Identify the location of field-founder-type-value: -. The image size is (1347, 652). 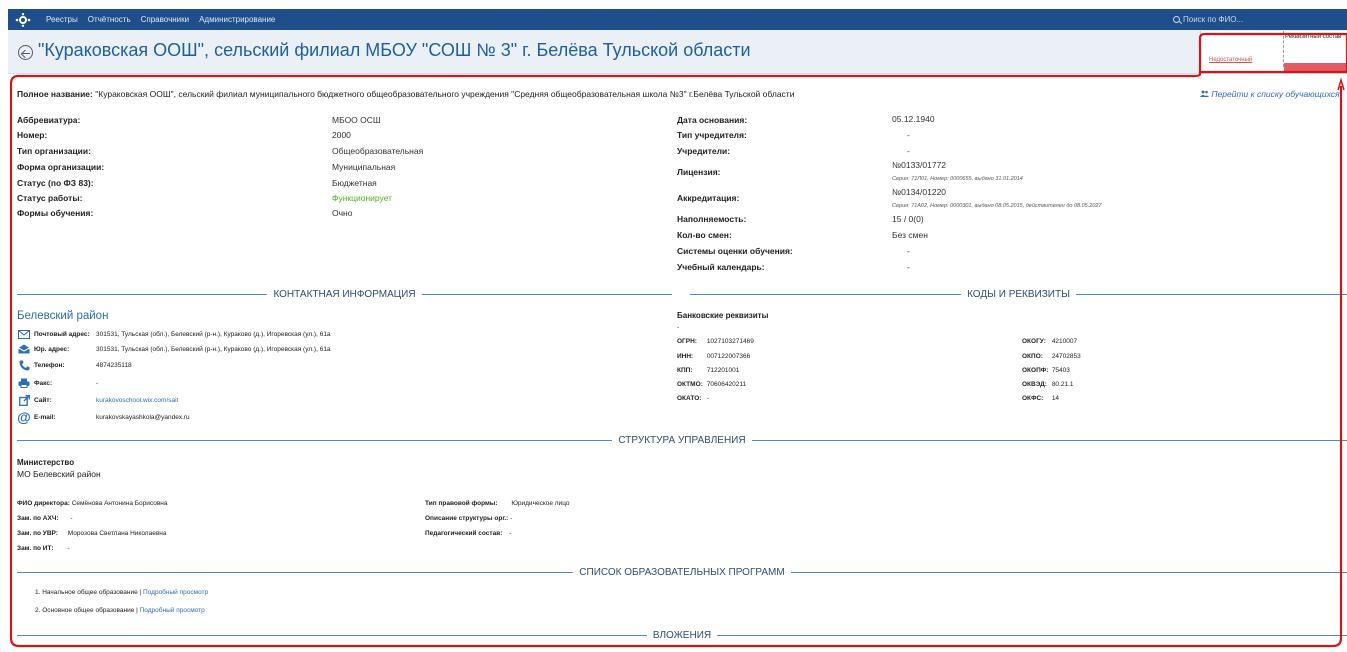
(908, 135).